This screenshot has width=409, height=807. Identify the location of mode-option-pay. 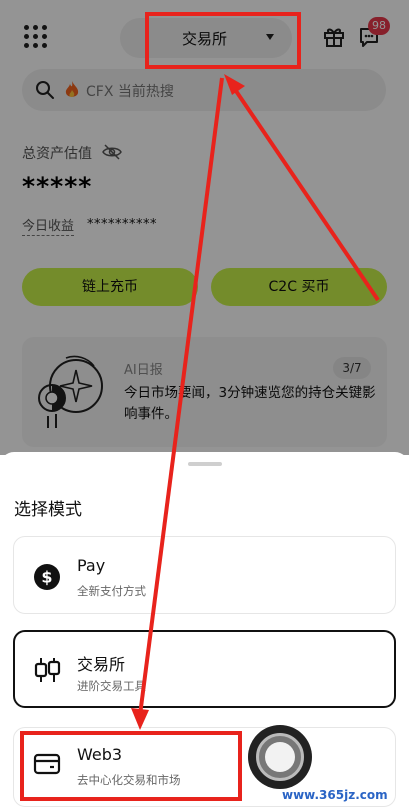
(204, 575).